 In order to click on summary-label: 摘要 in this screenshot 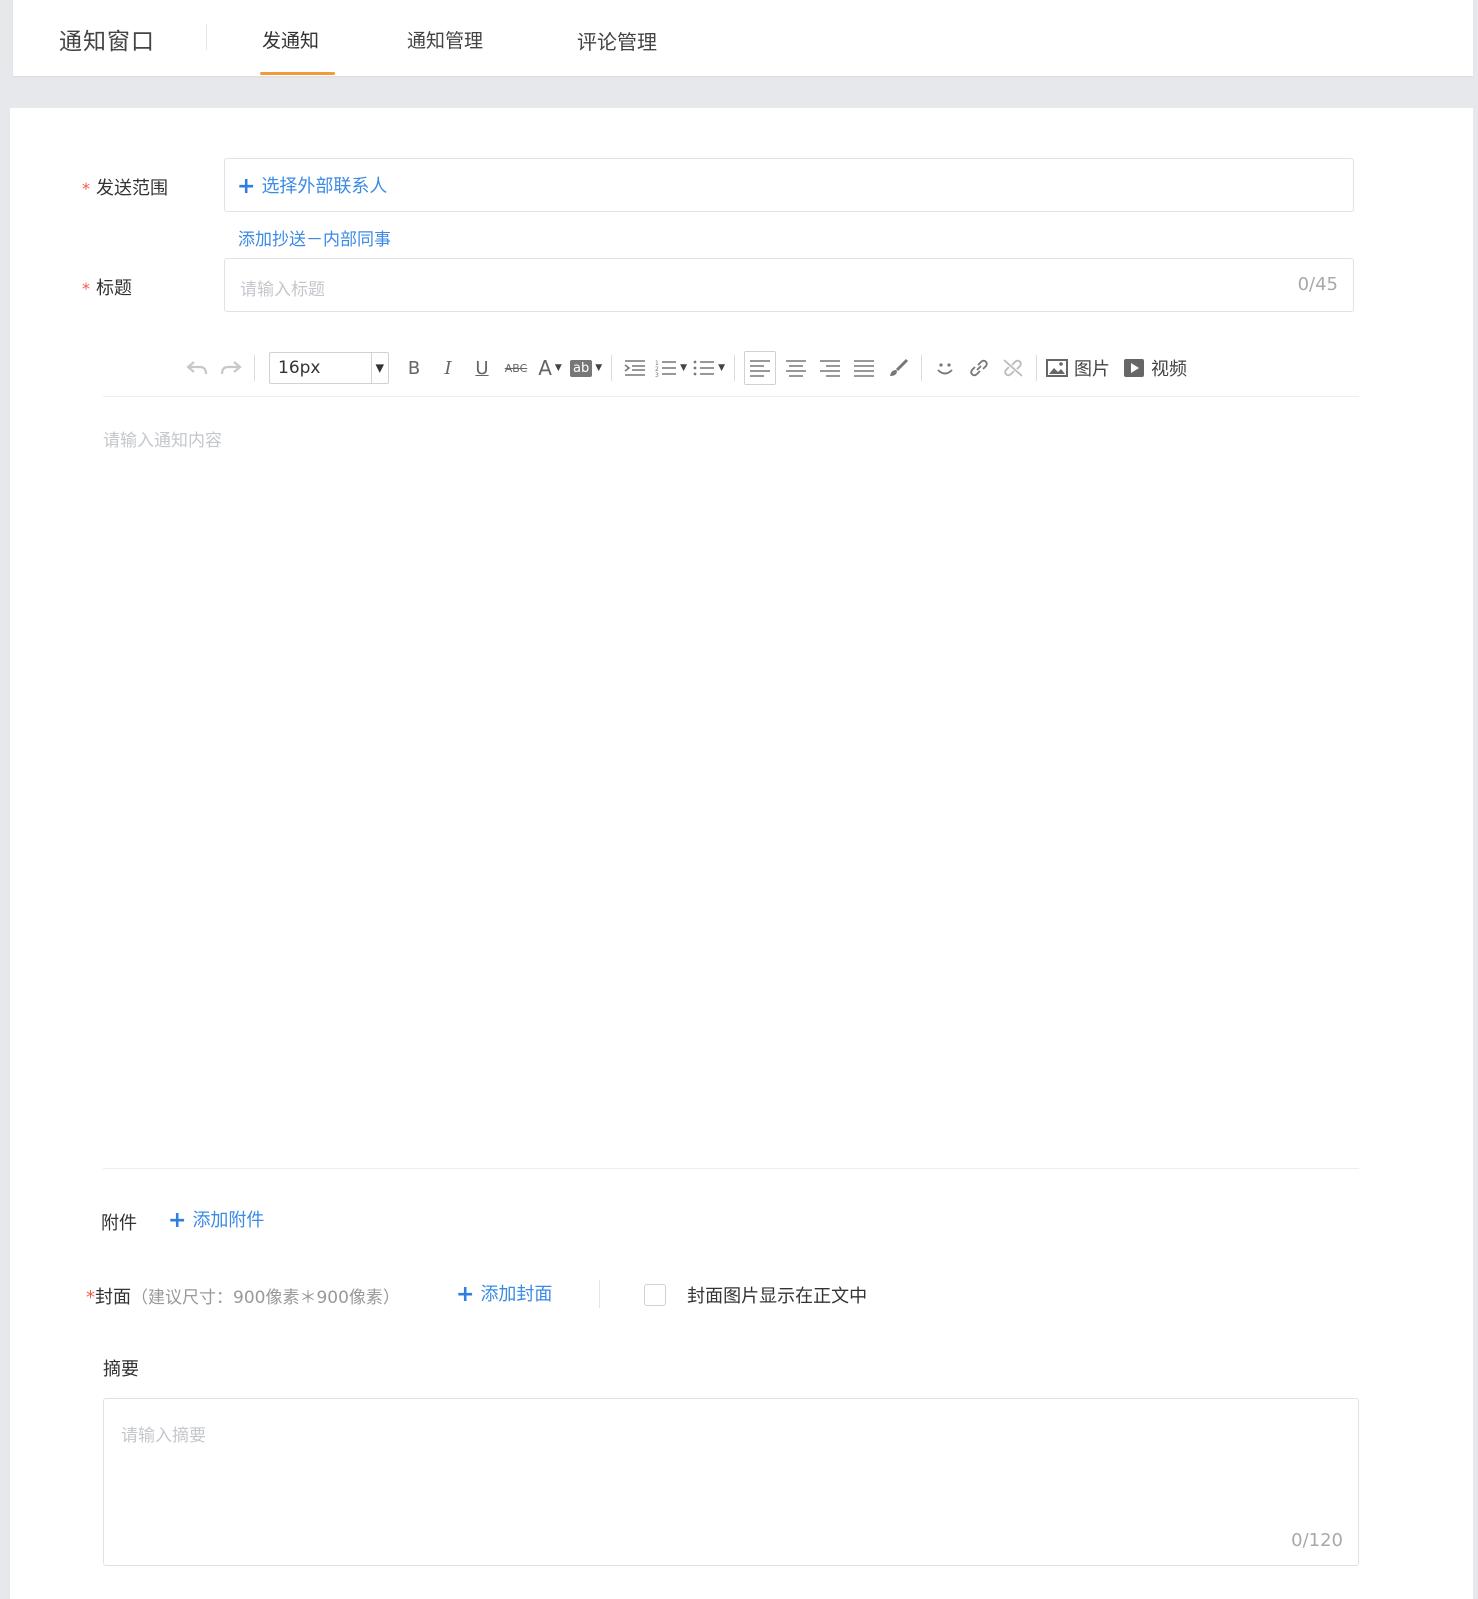, I will do `click(121, 1369)`.